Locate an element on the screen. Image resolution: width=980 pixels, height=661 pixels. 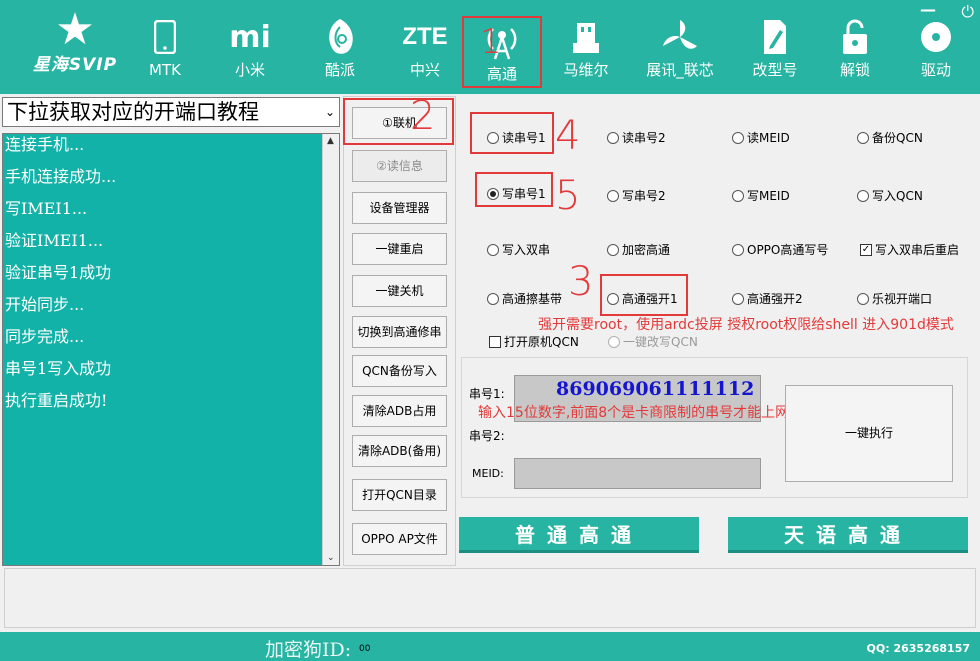
antenna-icon is located at coordinates (502, 41).